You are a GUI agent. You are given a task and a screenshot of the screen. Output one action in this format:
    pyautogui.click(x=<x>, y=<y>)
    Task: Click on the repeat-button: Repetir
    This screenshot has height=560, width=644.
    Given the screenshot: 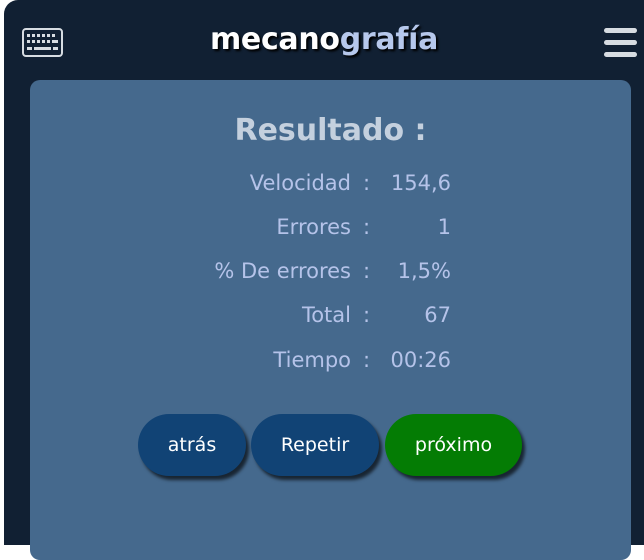 What is the action you would take?
    pyautogui.click(x=315, y=445)
    